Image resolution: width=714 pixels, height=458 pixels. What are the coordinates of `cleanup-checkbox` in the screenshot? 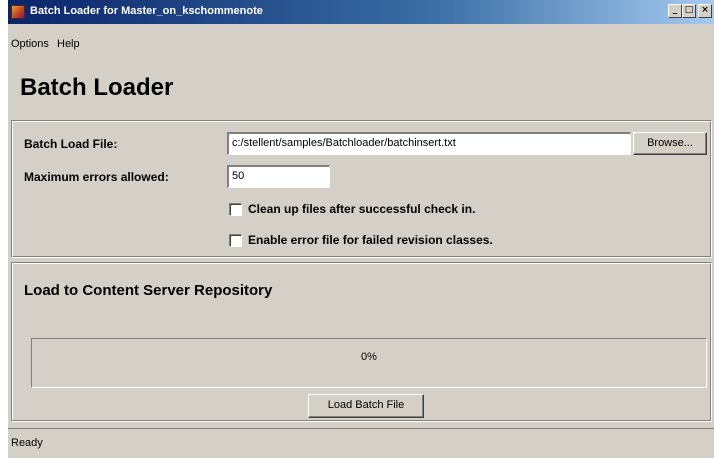 It's located at (235, 209).